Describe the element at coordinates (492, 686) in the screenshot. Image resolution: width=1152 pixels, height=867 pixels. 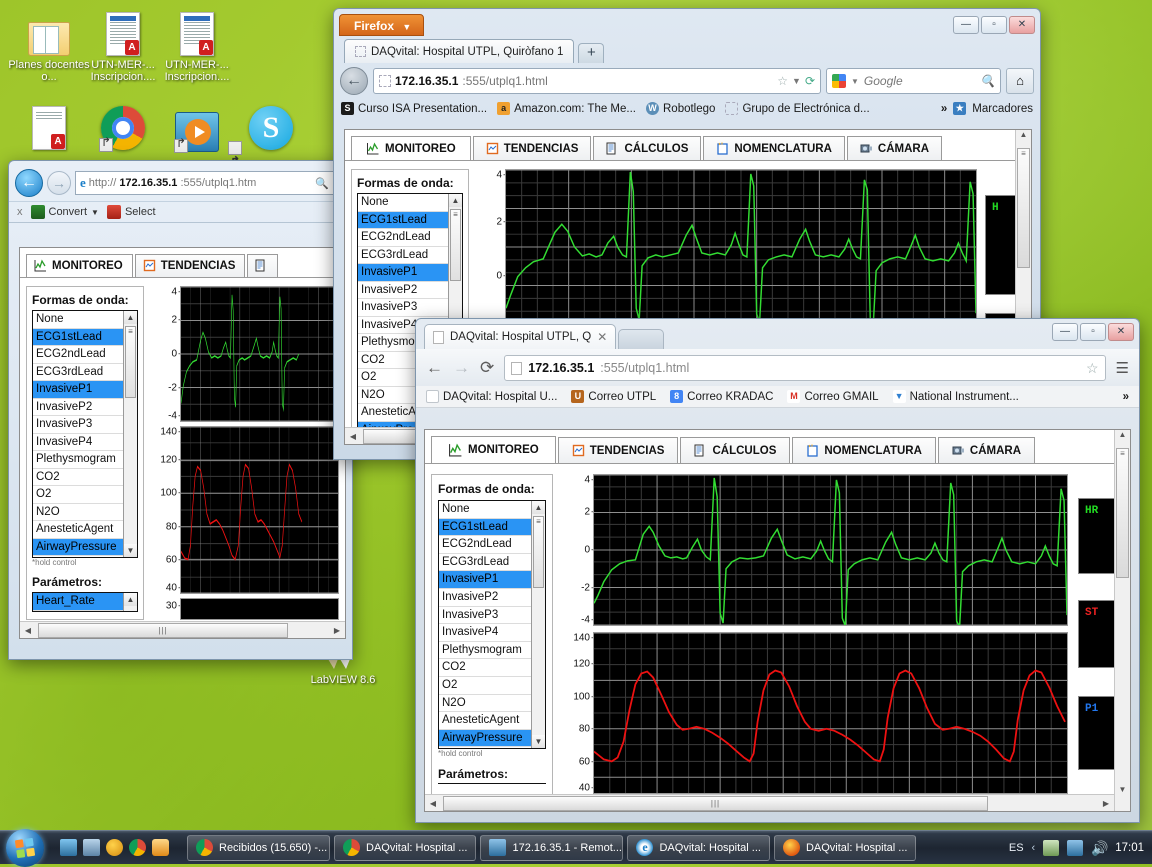
I see `list-item: O2` at that location.